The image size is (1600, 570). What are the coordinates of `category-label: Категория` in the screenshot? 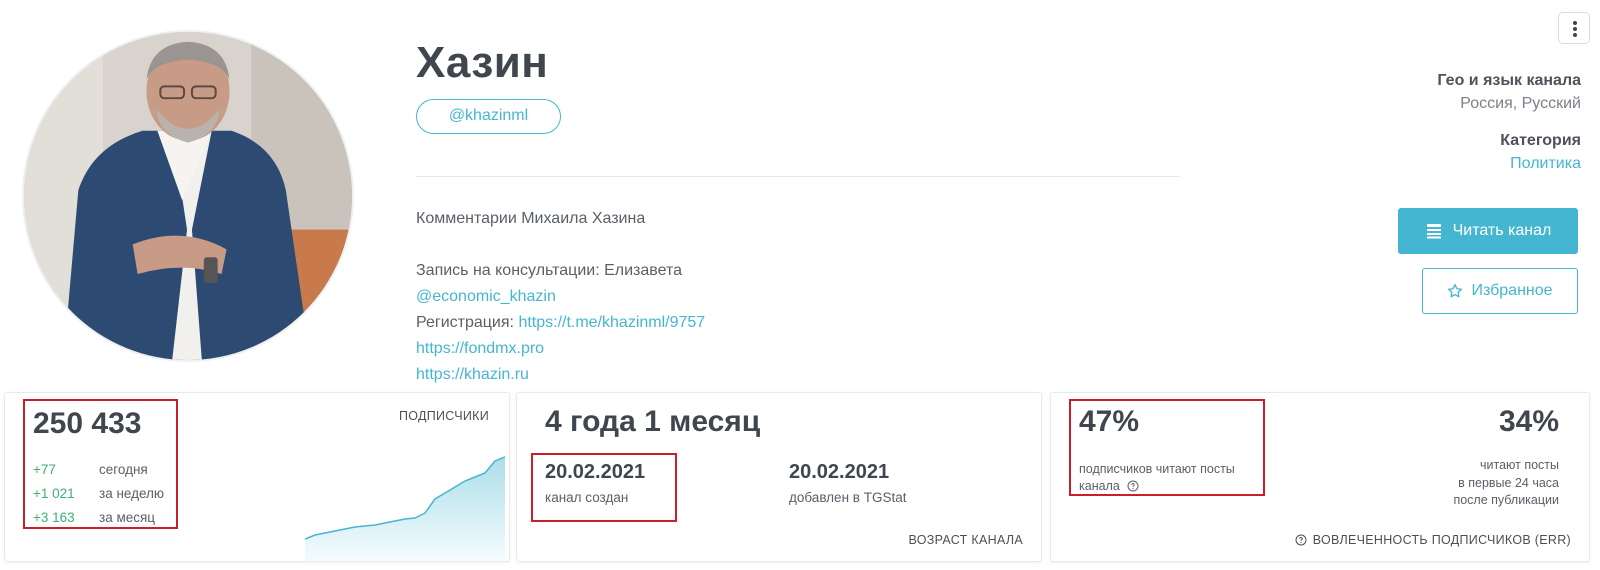 It's located at (1540, 140).